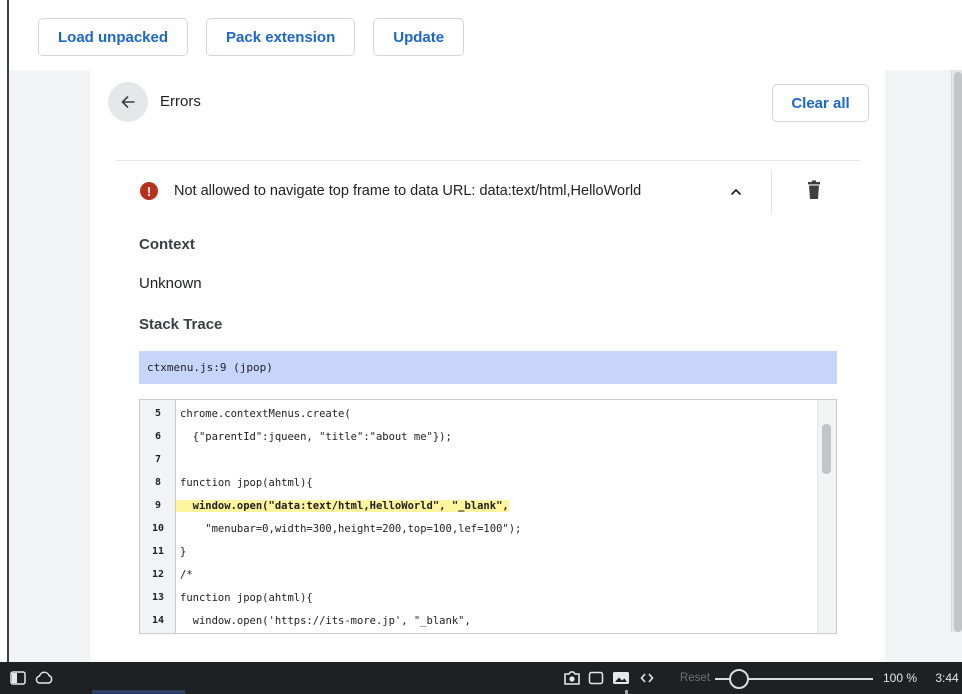  I want to click on context-value: Unknown, so click(170, 283).